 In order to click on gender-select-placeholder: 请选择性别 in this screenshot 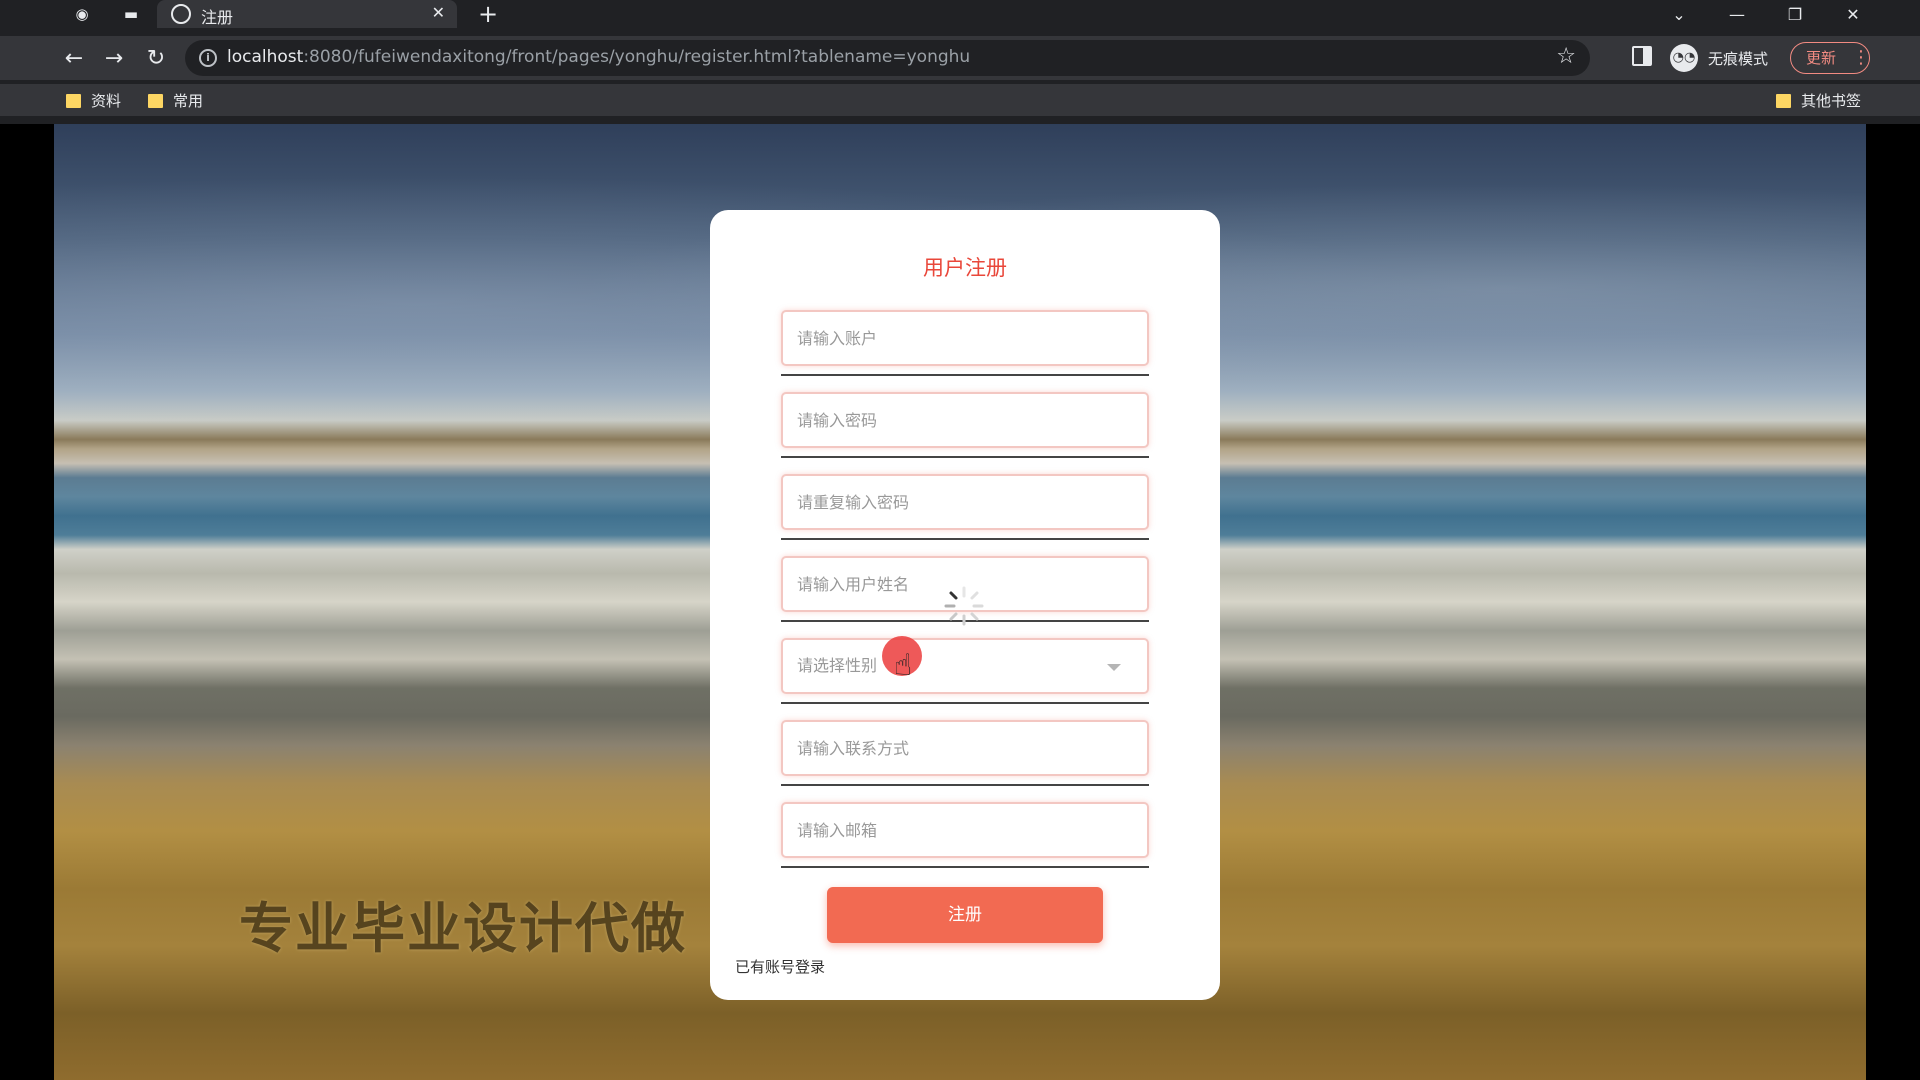, I will do `click(837, 665)`.